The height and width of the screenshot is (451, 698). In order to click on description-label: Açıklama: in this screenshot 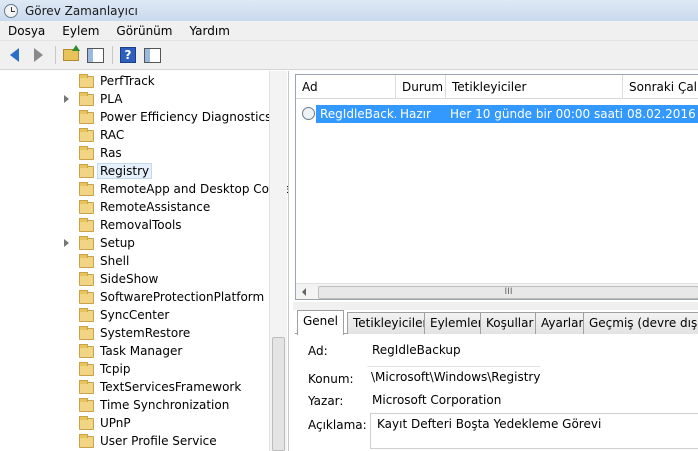, I will do `click(337, 425)`.